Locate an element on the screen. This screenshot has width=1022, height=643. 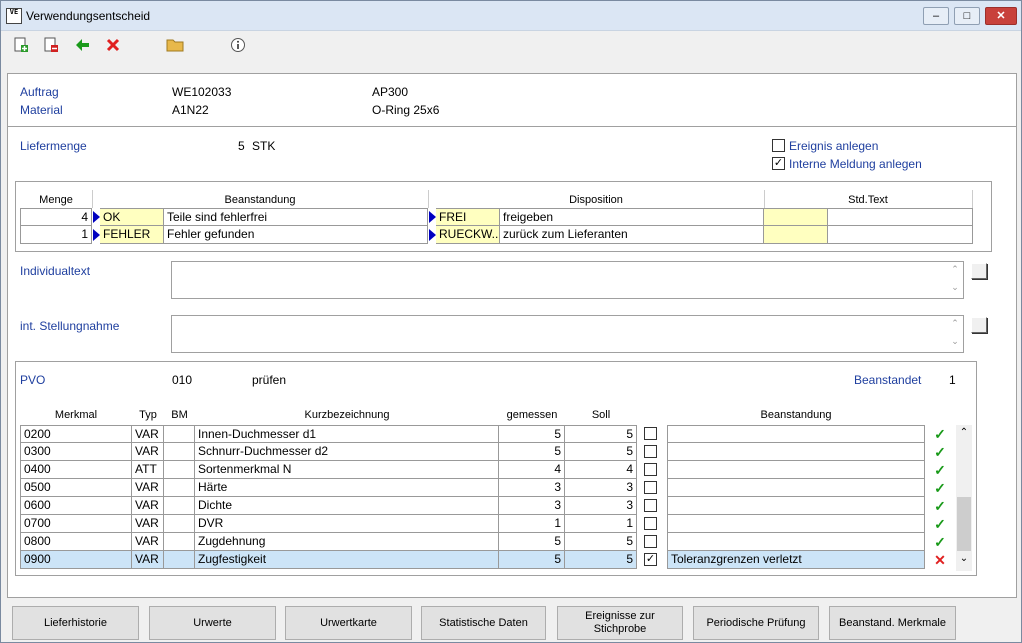
stellungnahme-button is located at coordinates (979, 325).